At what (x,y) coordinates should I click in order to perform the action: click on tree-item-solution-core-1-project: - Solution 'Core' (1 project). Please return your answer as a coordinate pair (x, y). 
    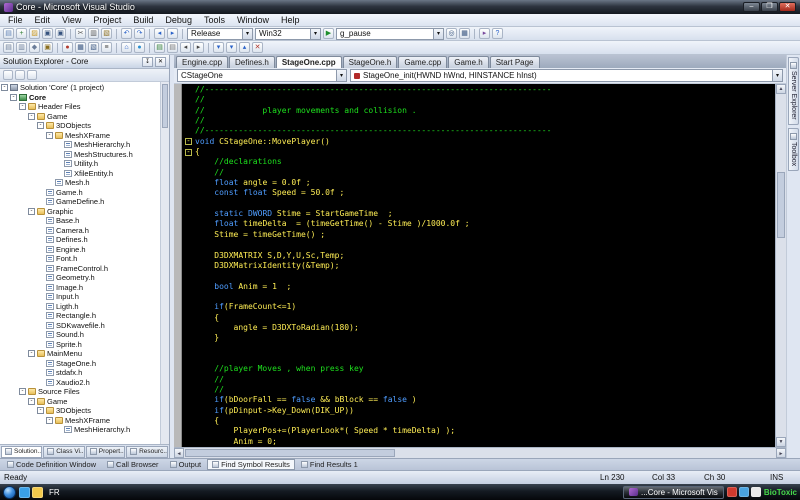
    Looking at the image, I should click on (80, 88).